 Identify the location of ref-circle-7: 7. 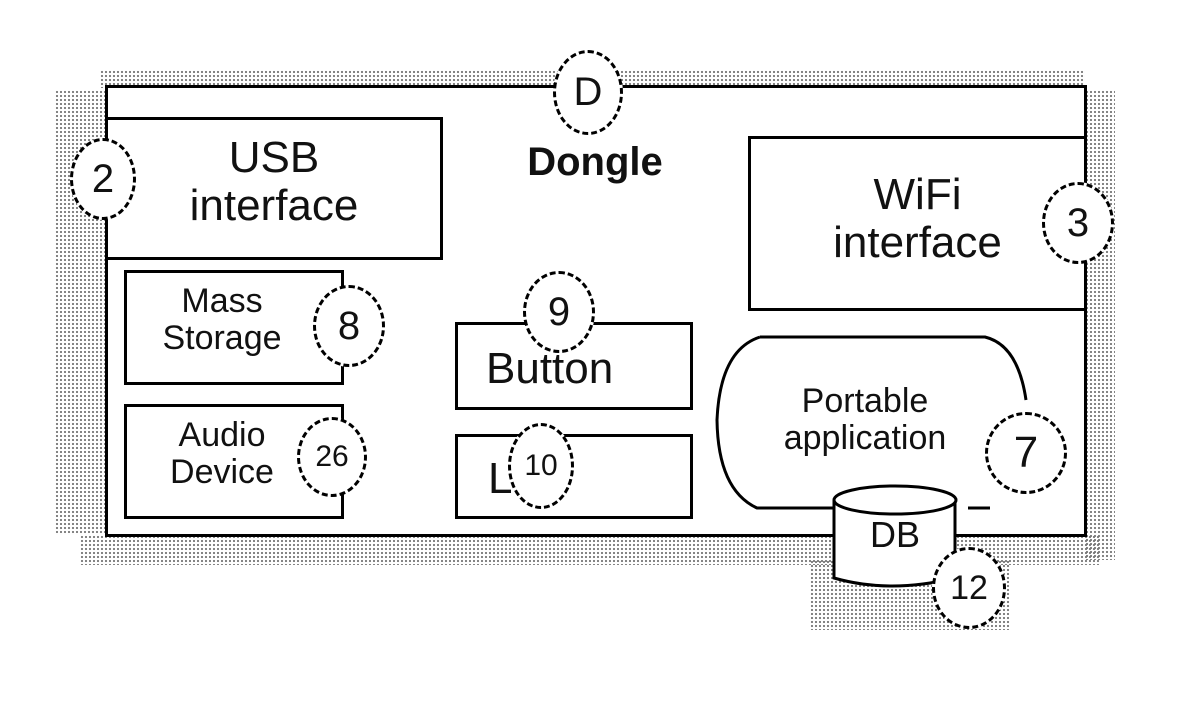
(1026, 453).